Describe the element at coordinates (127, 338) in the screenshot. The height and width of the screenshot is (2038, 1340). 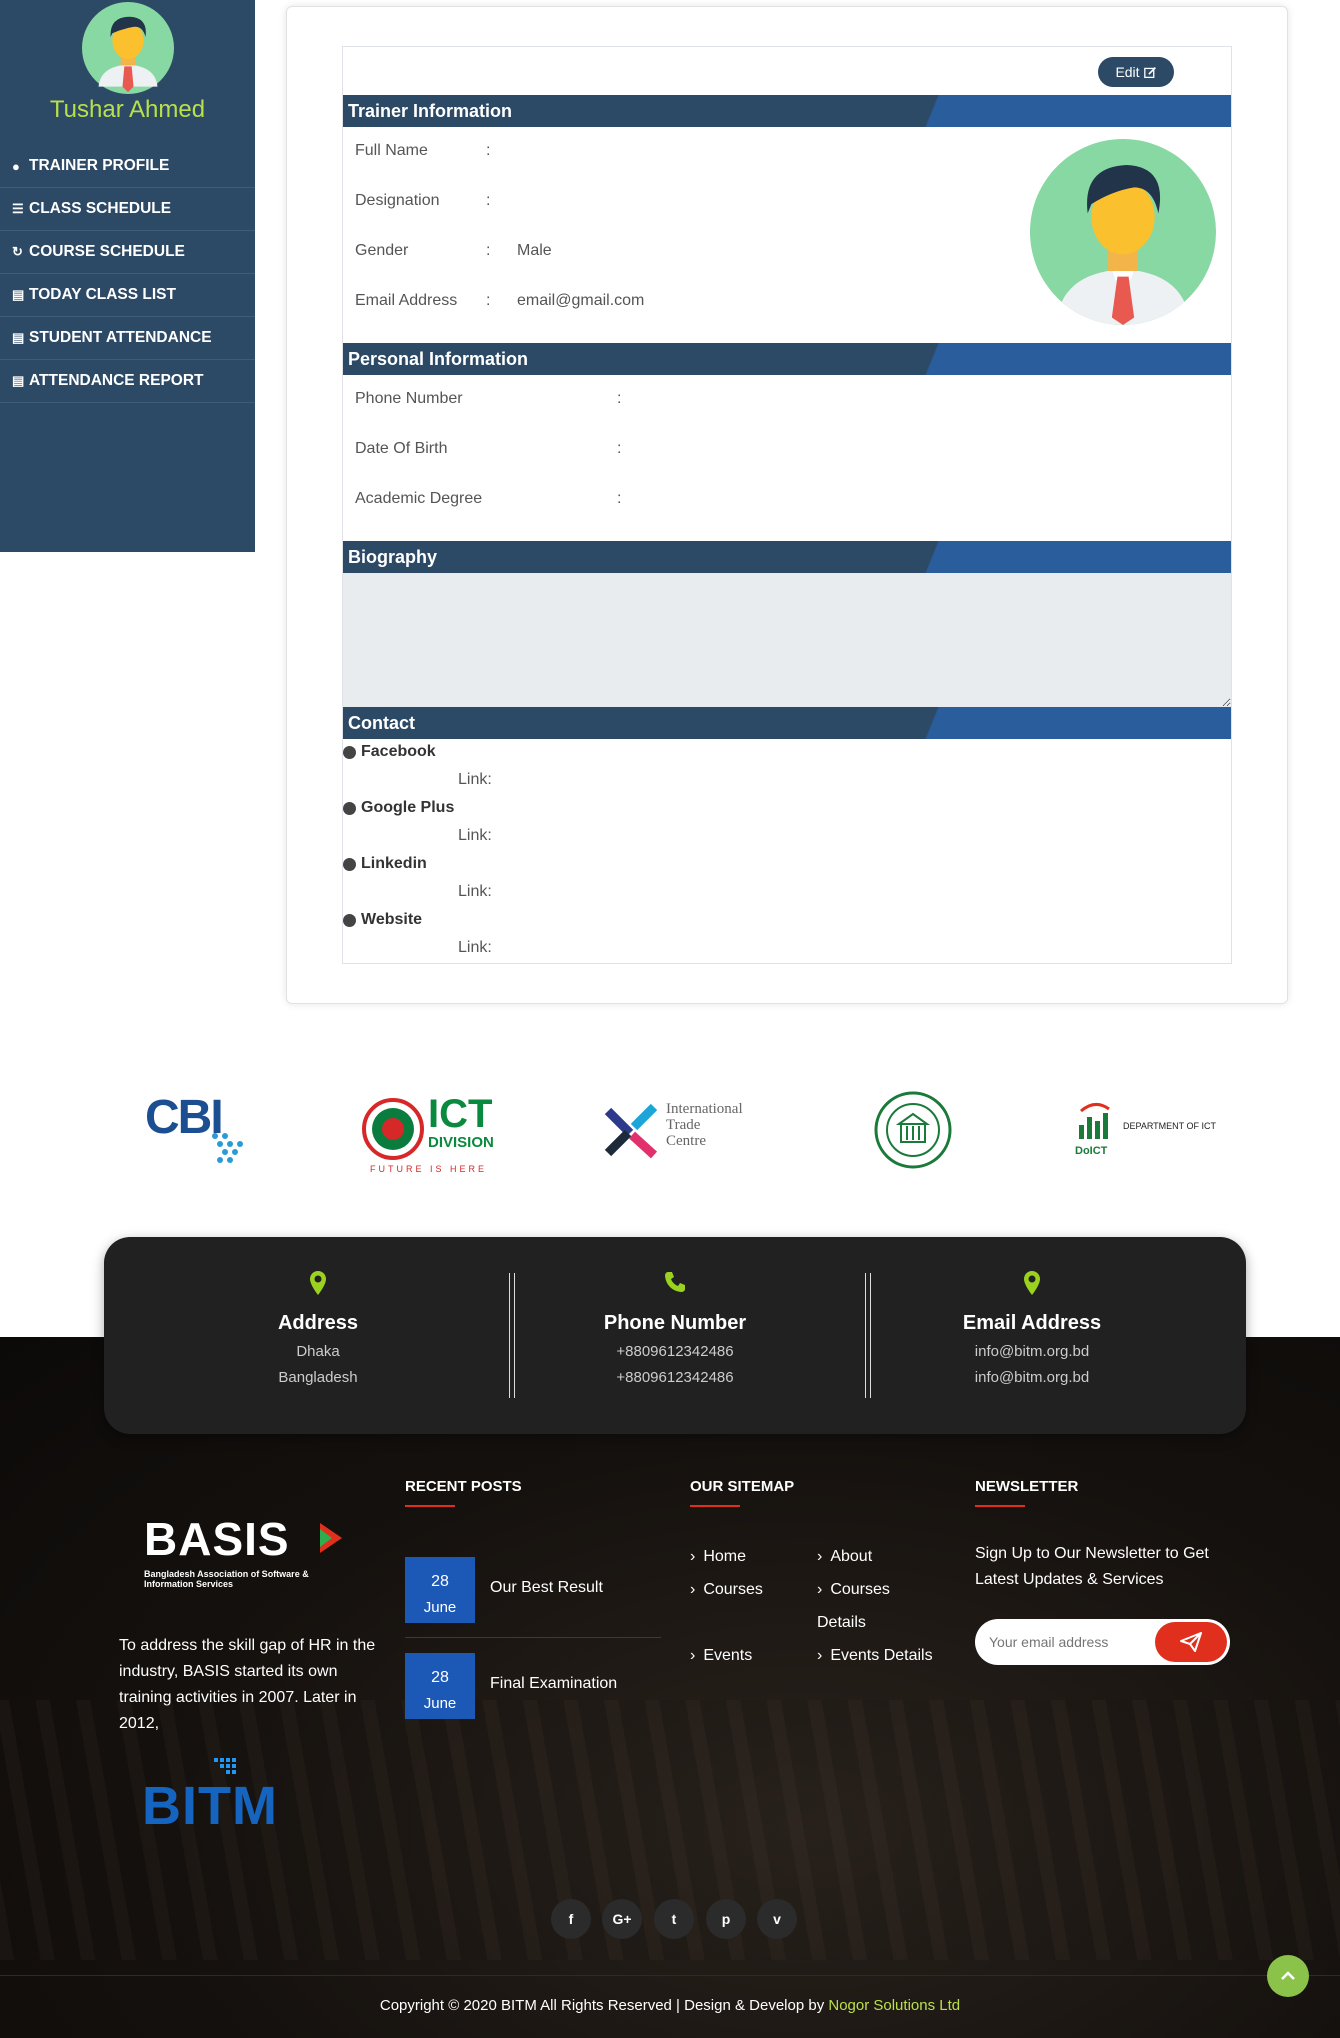
I see `sidebar-item-student-attendance: ▤ STUDENT ATTENDANCE` at that location.